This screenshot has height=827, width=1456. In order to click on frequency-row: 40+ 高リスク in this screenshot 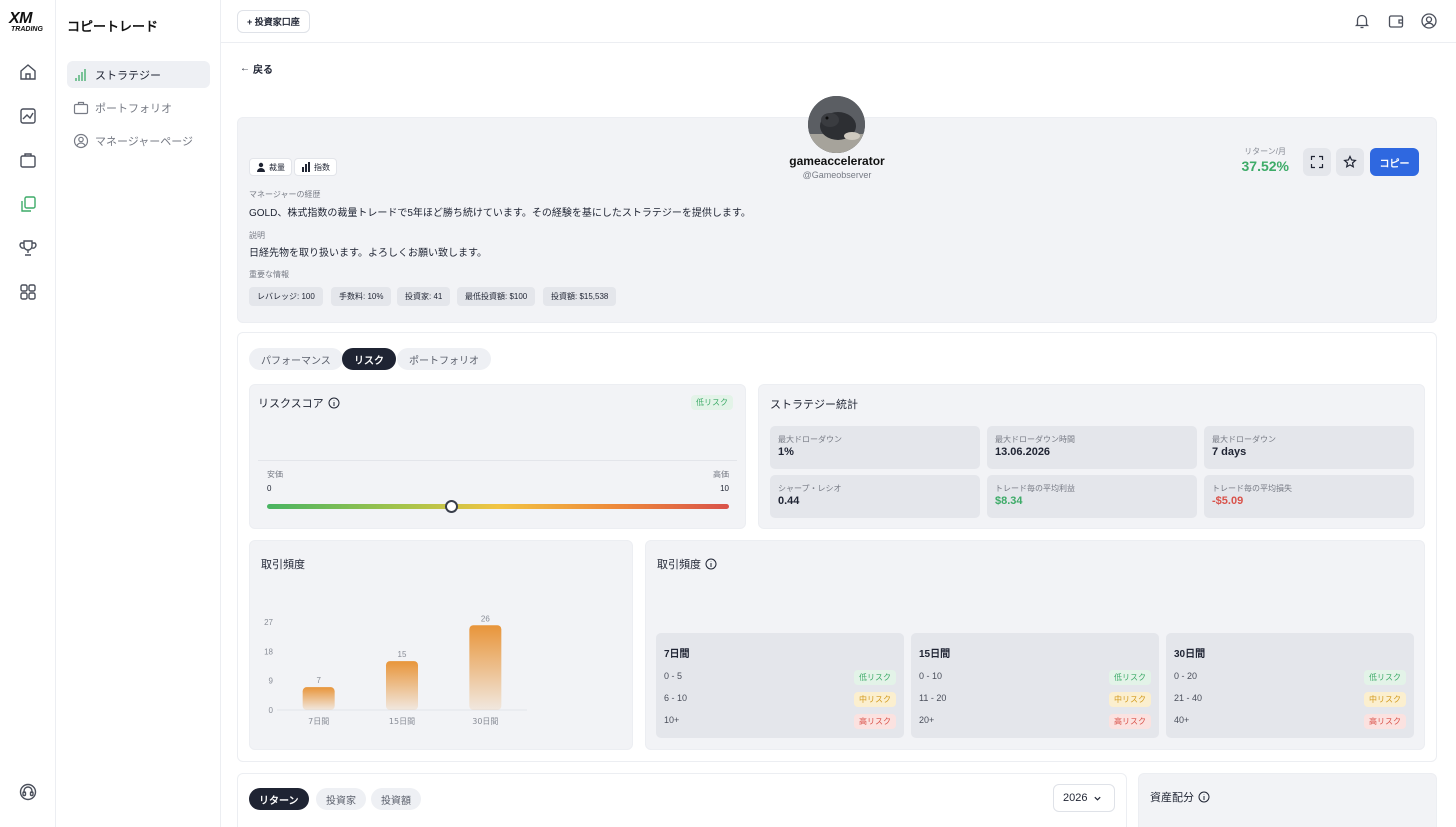, I will do `click(1290, 721)`.